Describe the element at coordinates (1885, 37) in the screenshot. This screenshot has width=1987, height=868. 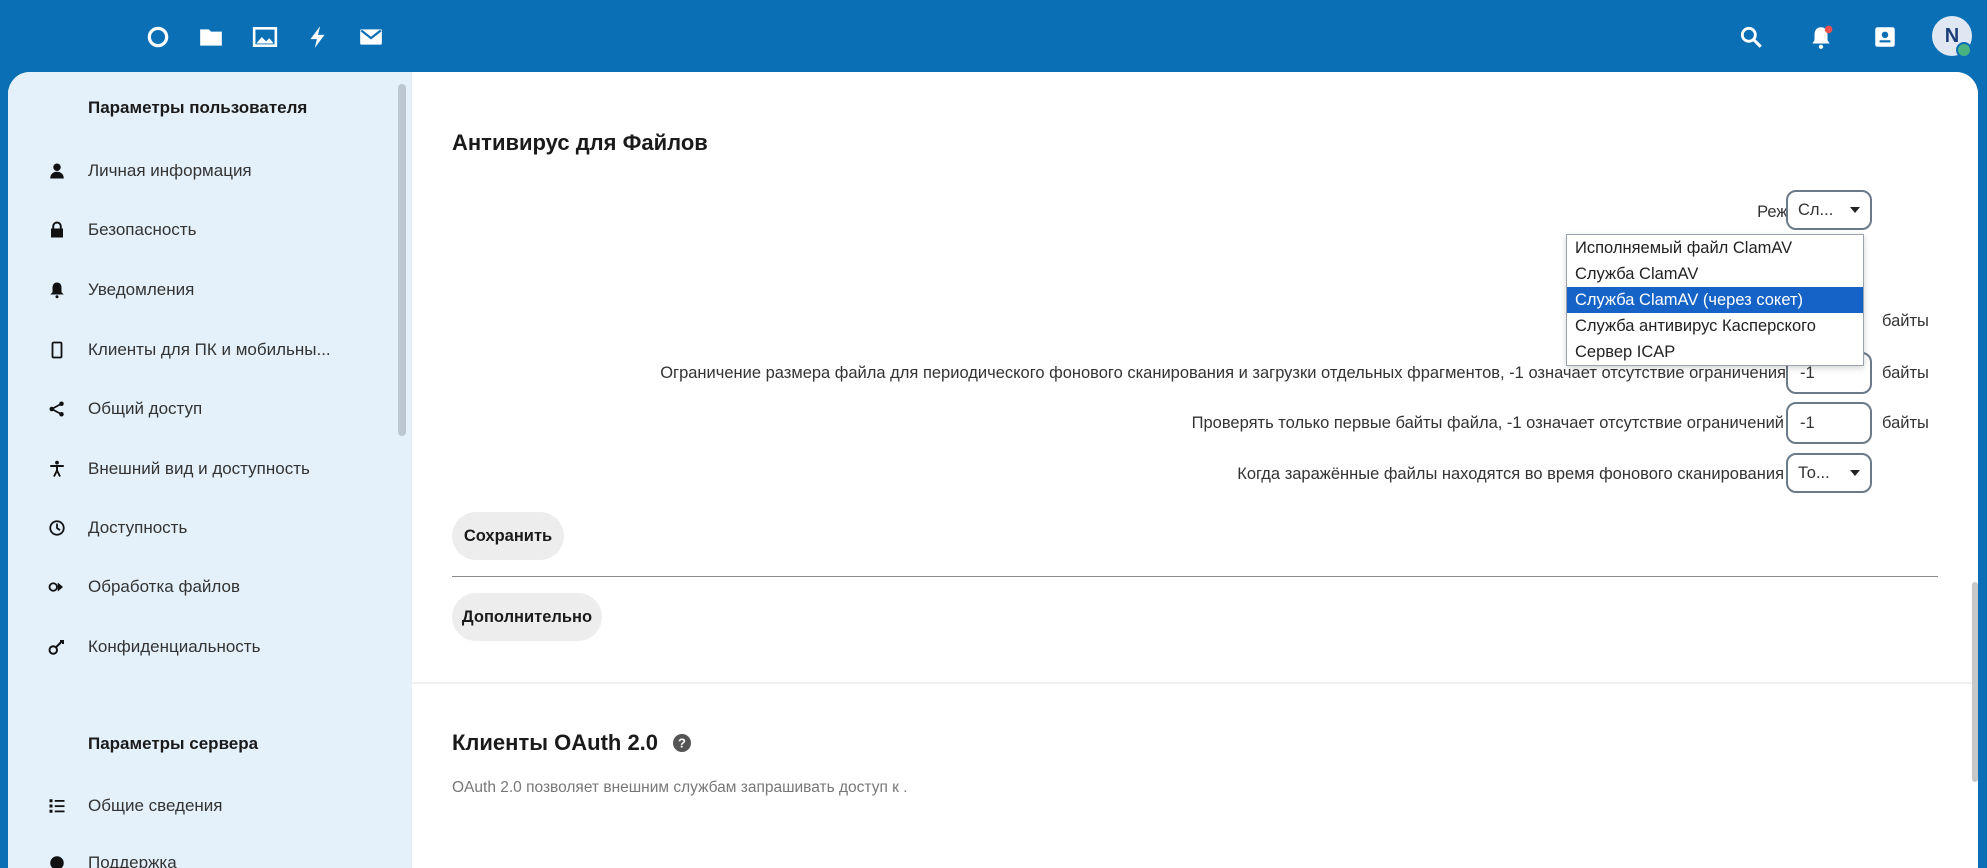
I see `contacts-icon` at that location.